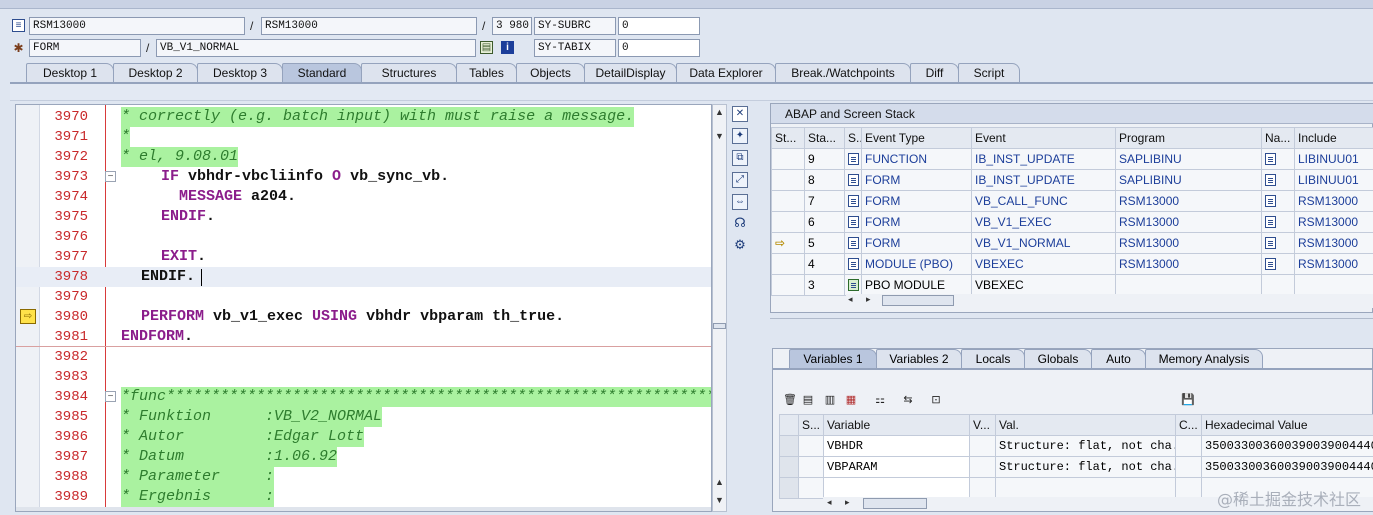  What do you see at coordinates (316, 48) in the screenshot?
I see `event-name-field: VB_V1_NORMAL` at bounding box center [316, 48].